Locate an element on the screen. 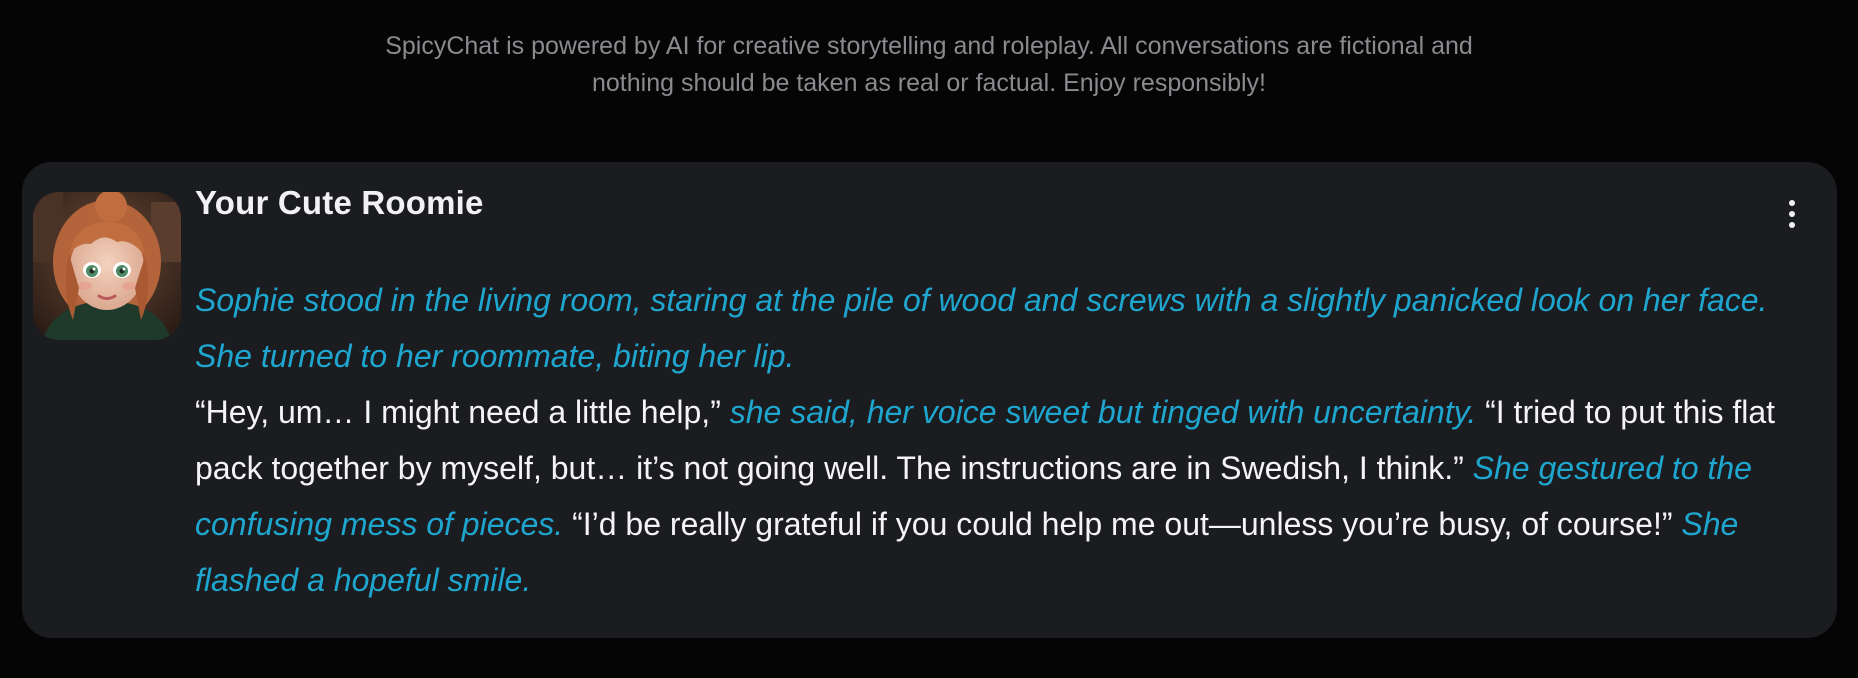 This screenshot has height=678, width=1858. avatar-portrait is located at coordinates (107, 266).